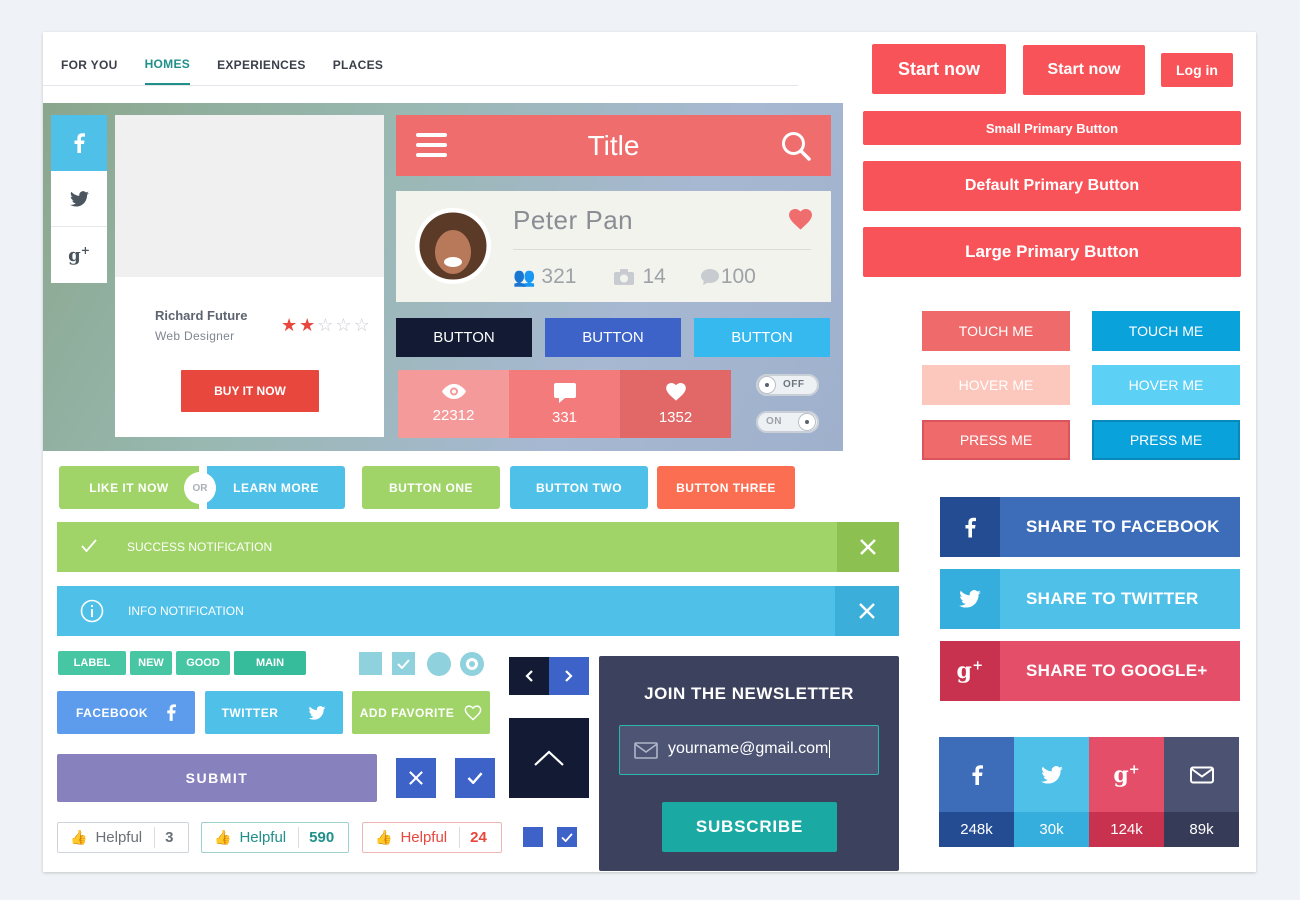 This screenshot has width=1300, height=900. Describe the element at coordinates (261, 64) in the screenshot. I see `tab-experiences: EXPERIENCES` at that location.